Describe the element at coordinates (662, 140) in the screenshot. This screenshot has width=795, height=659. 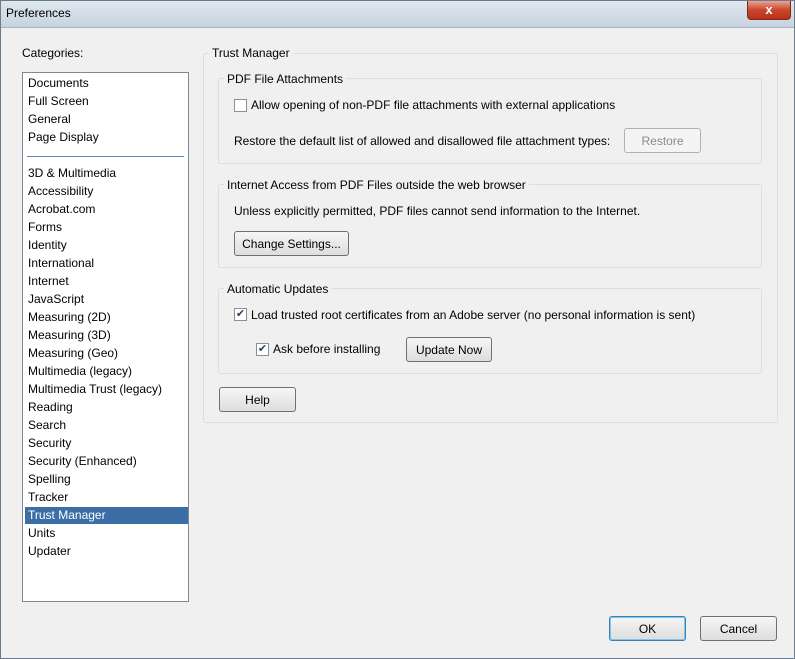
I see `restore-button: Restore` at that location.